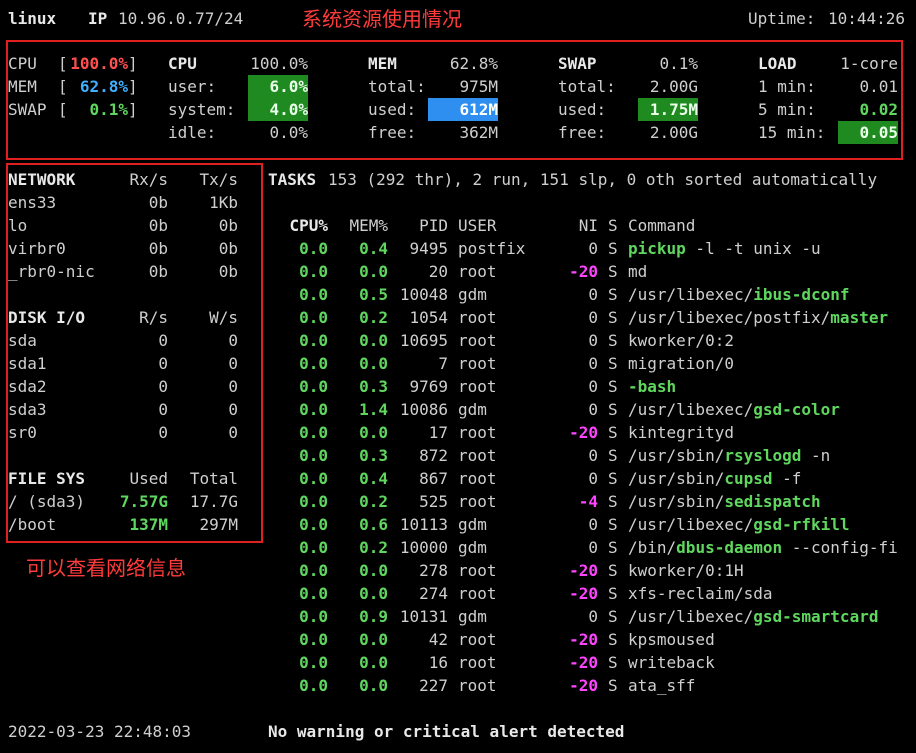 The height and width of the screenshot is (753, 916). What do you see at coordinates (433, 685) in the screenshot?
I see `process-pid: 227` at bounding box center [433, 685].